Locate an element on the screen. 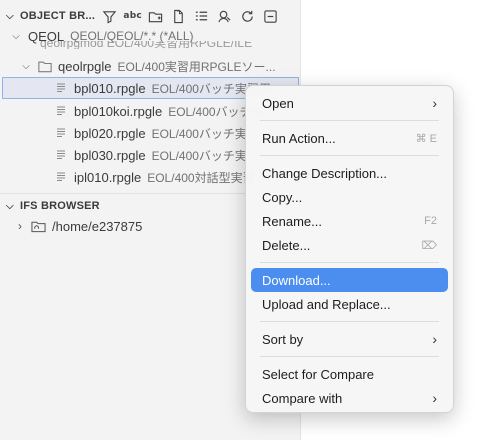 The width and height of the screenshot is (493, 440). shortcut-label: F2 is located at coordinates (430, 221).